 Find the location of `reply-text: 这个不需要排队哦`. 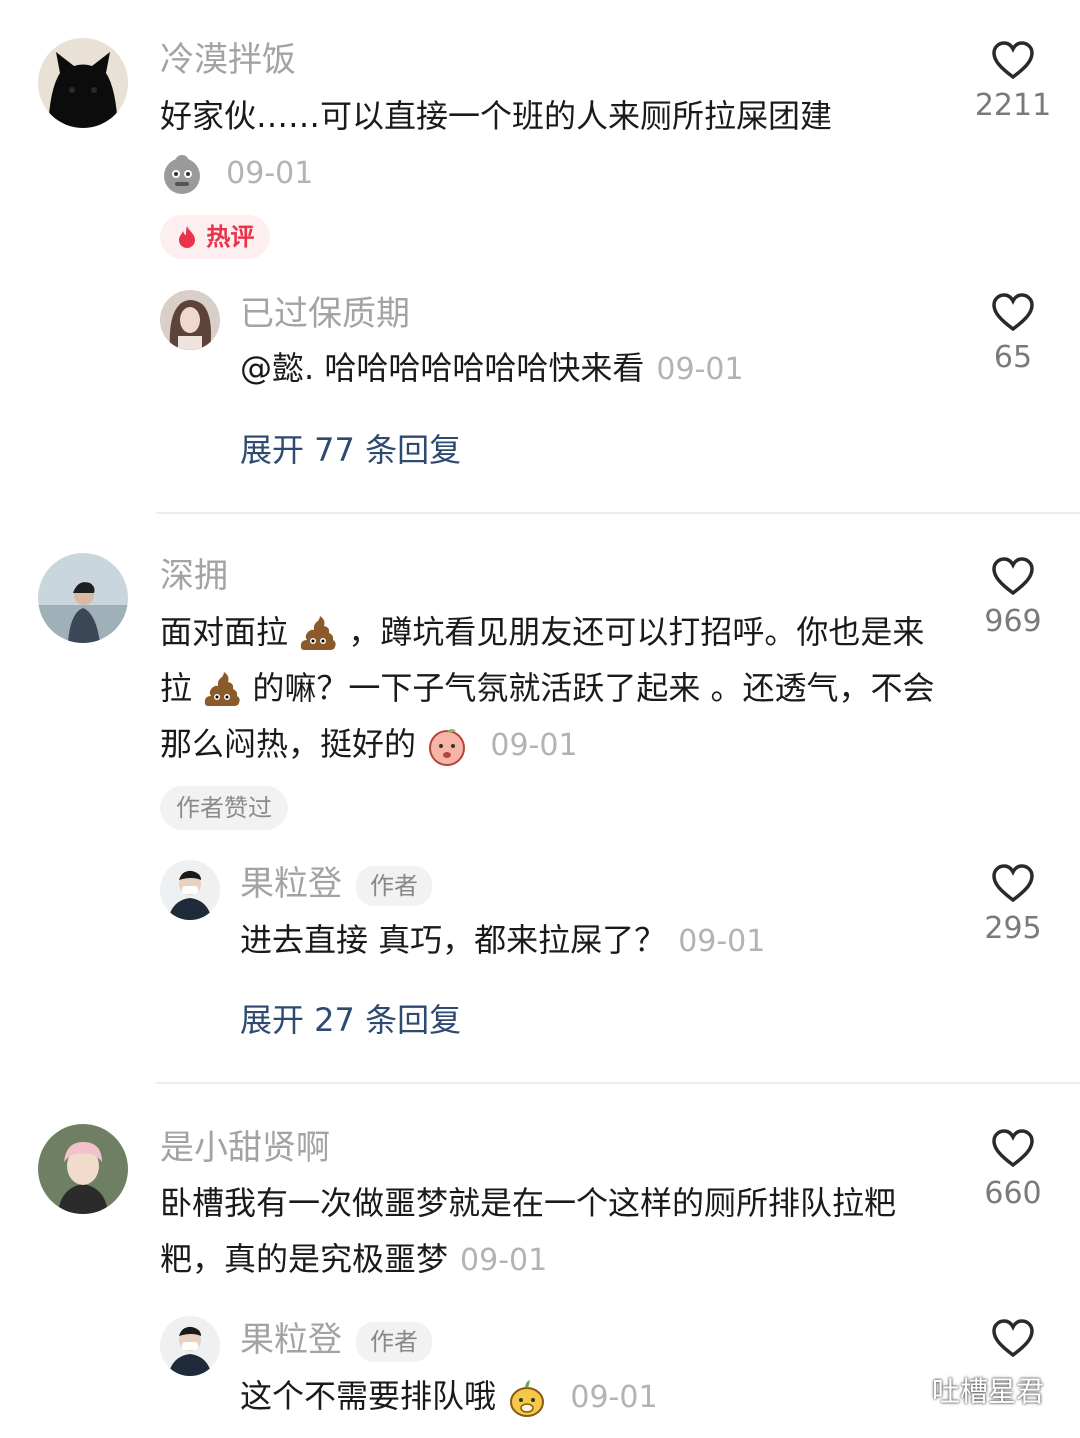

reply-text: 这个不需要排队哦 is located at coordinates (368, 1396).